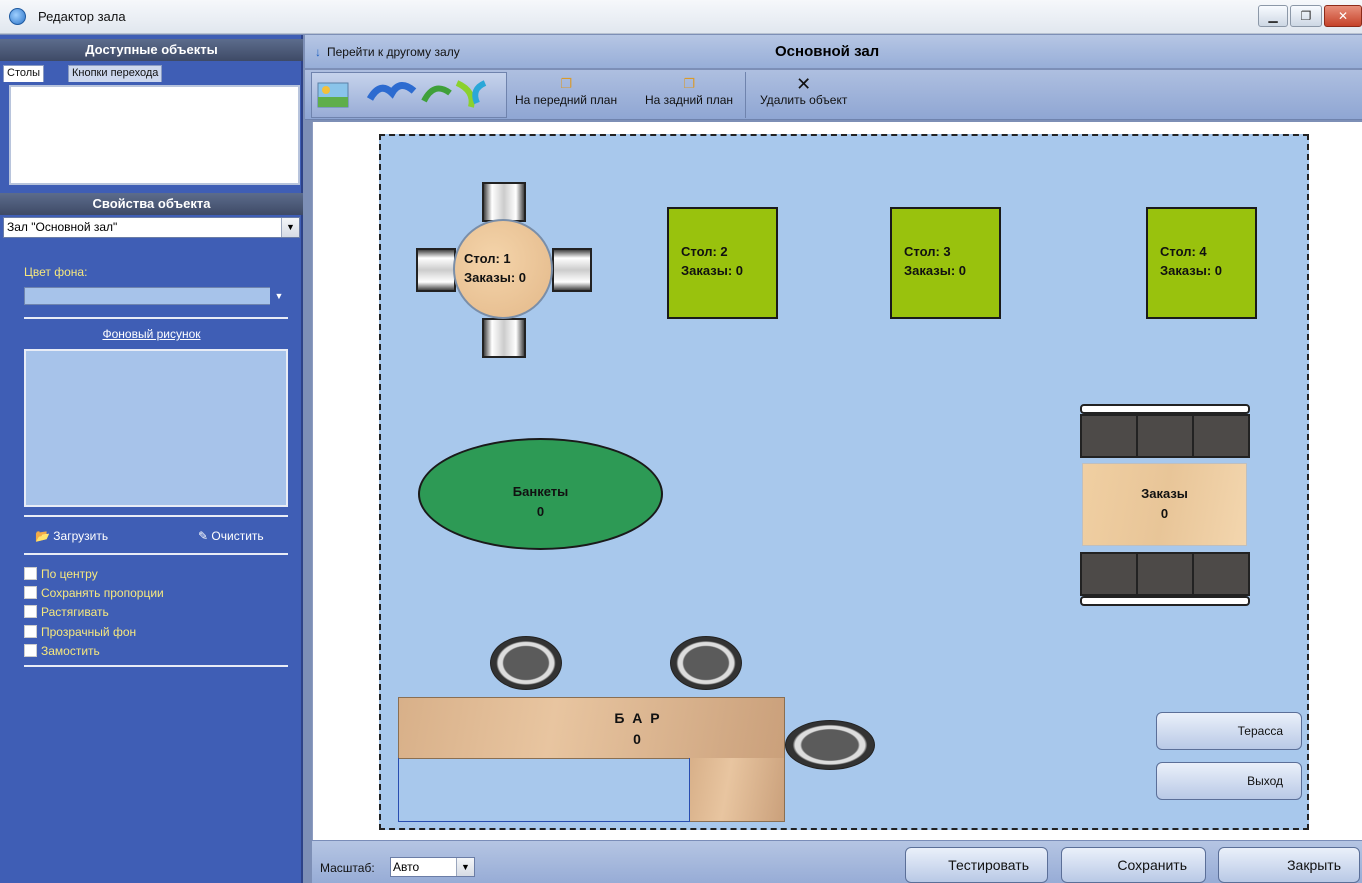 Image resolution: width=1362 pixels, height=883 pixels. I want to click on object-properties-header: Свойства объекта, so click(151, 204).